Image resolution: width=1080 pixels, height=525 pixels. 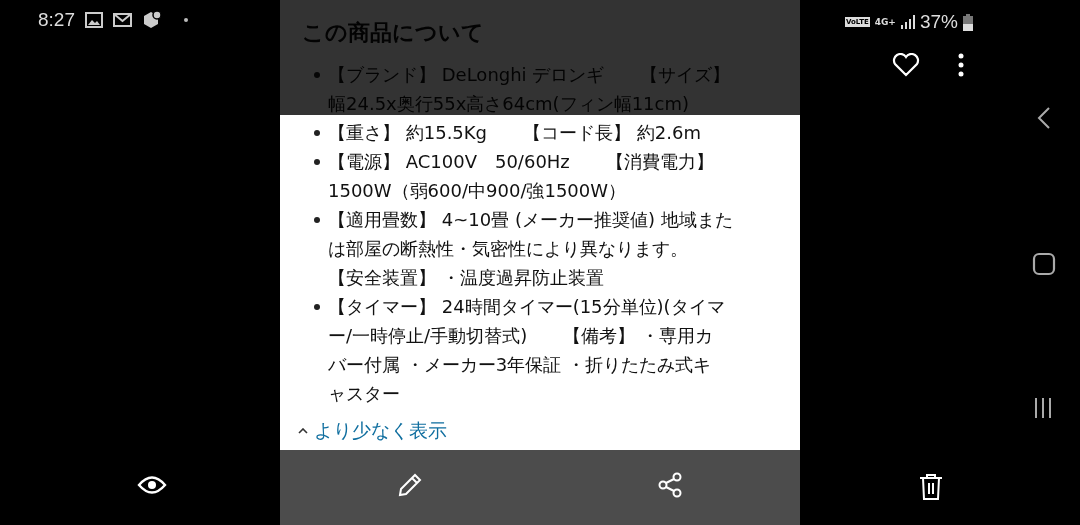 I want to click on app-icon, so click(x=152, y=20).